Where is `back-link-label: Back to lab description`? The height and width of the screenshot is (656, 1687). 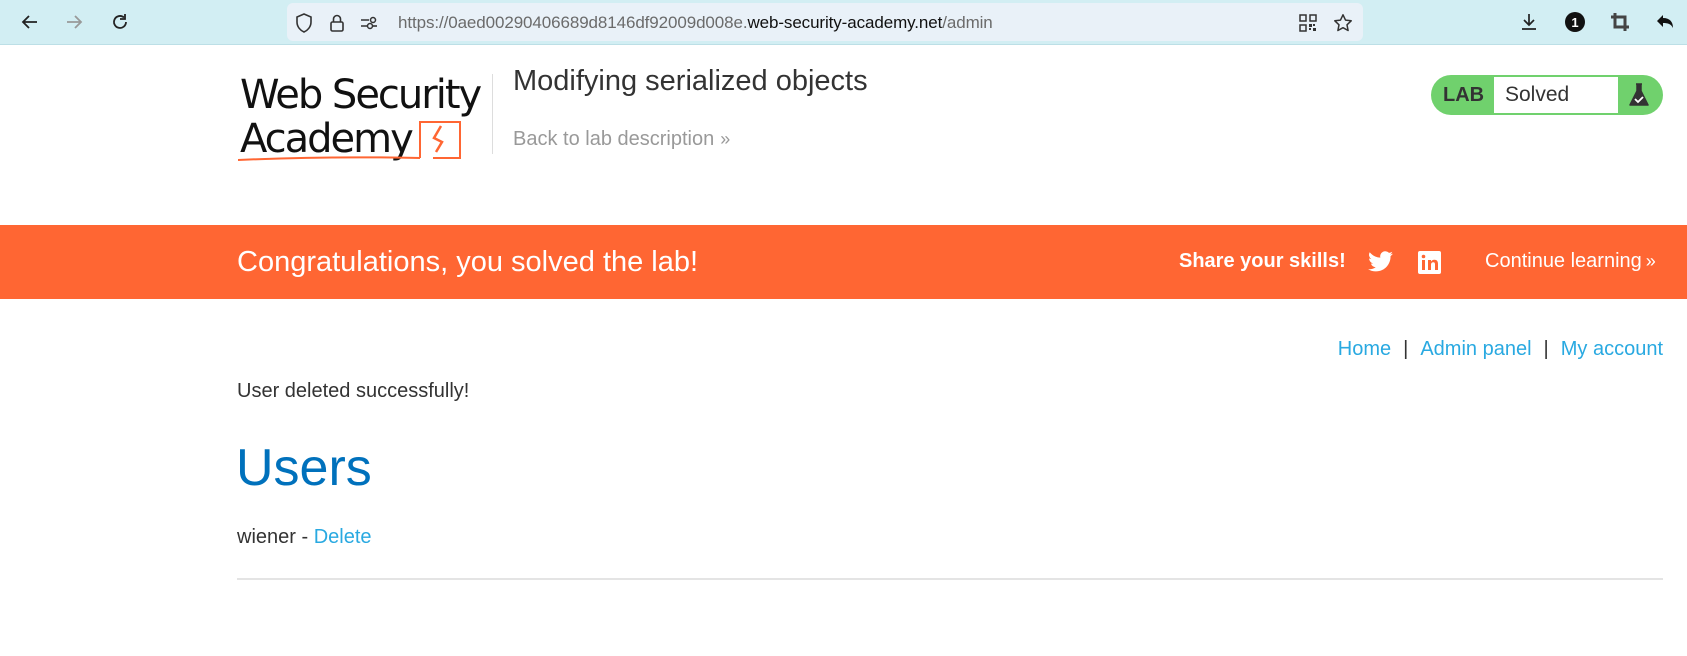 back-link-label: Back to lab description is located at coordinates (614, 139).